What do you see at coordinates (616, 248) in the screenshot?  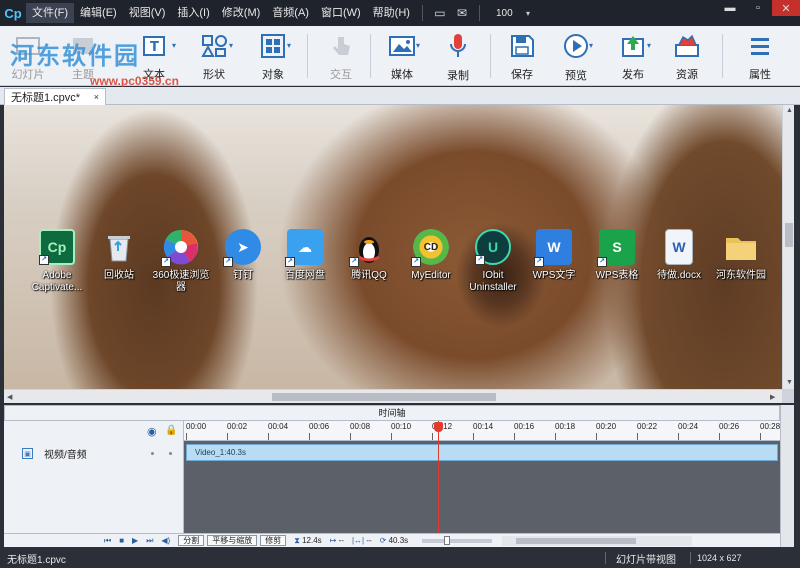 I see `wps-spreadsheet-icon: S ↗` at bounding box center [616, 248].